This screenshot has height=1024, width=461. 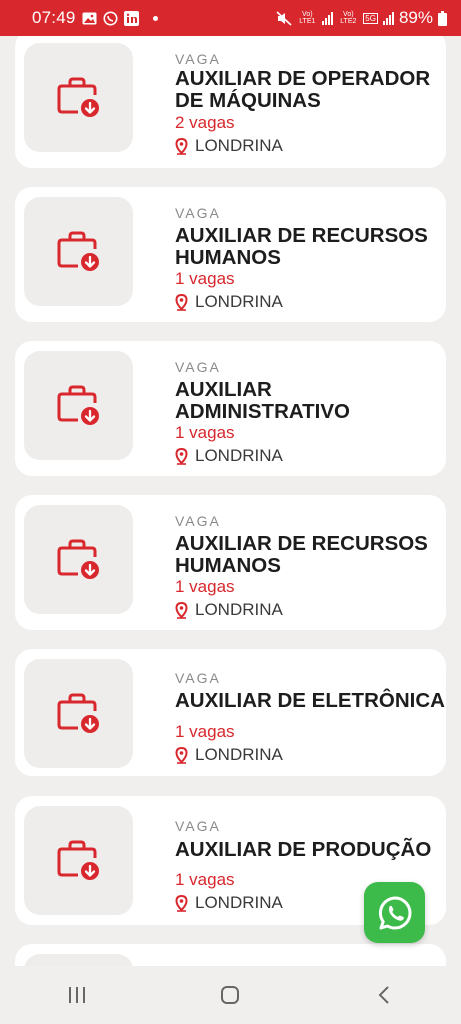 I want to click on status-time: 07:49, so click(x=54, y=17).